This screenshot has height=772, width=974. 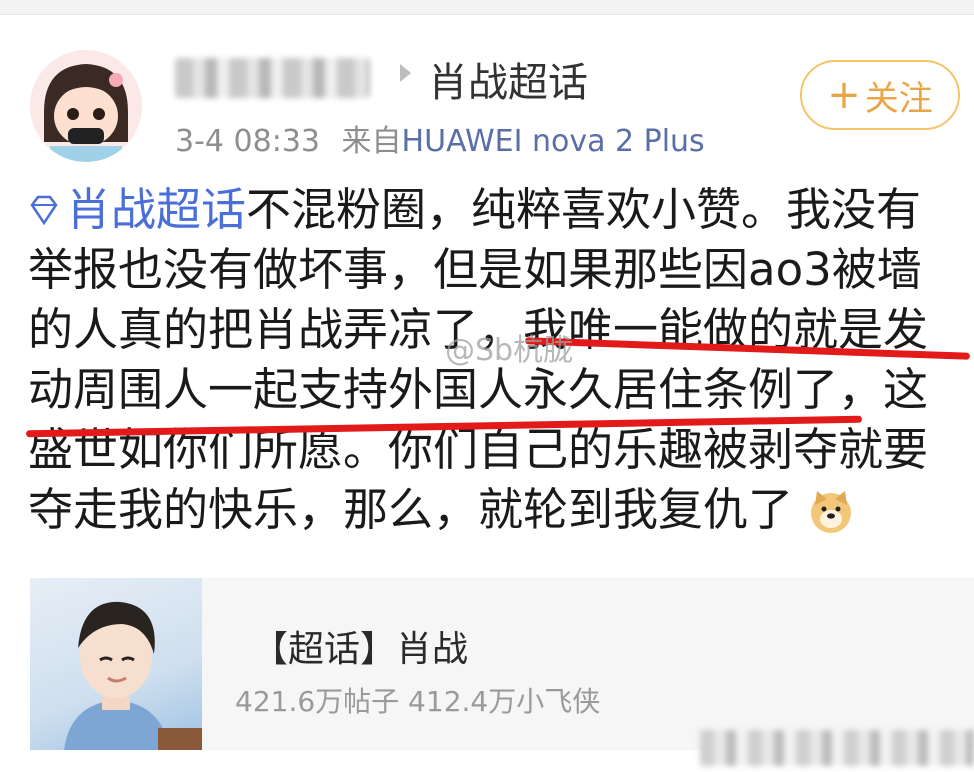 What do you see at coordinates (553, 141) in the screenshot?
I see `post-device: HUAWEI nova 2 Plus` at bounding box center [553, 141].